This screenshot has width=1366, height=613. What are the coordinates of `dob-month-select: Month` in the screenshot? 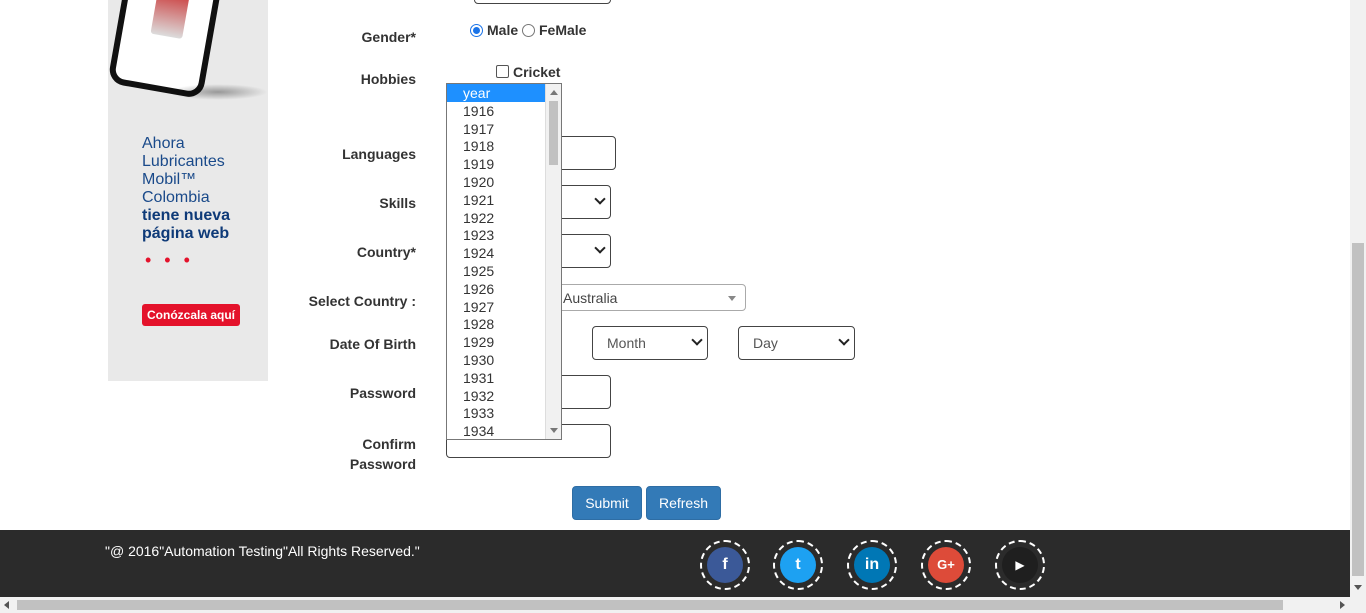 It's located at (650, 343).